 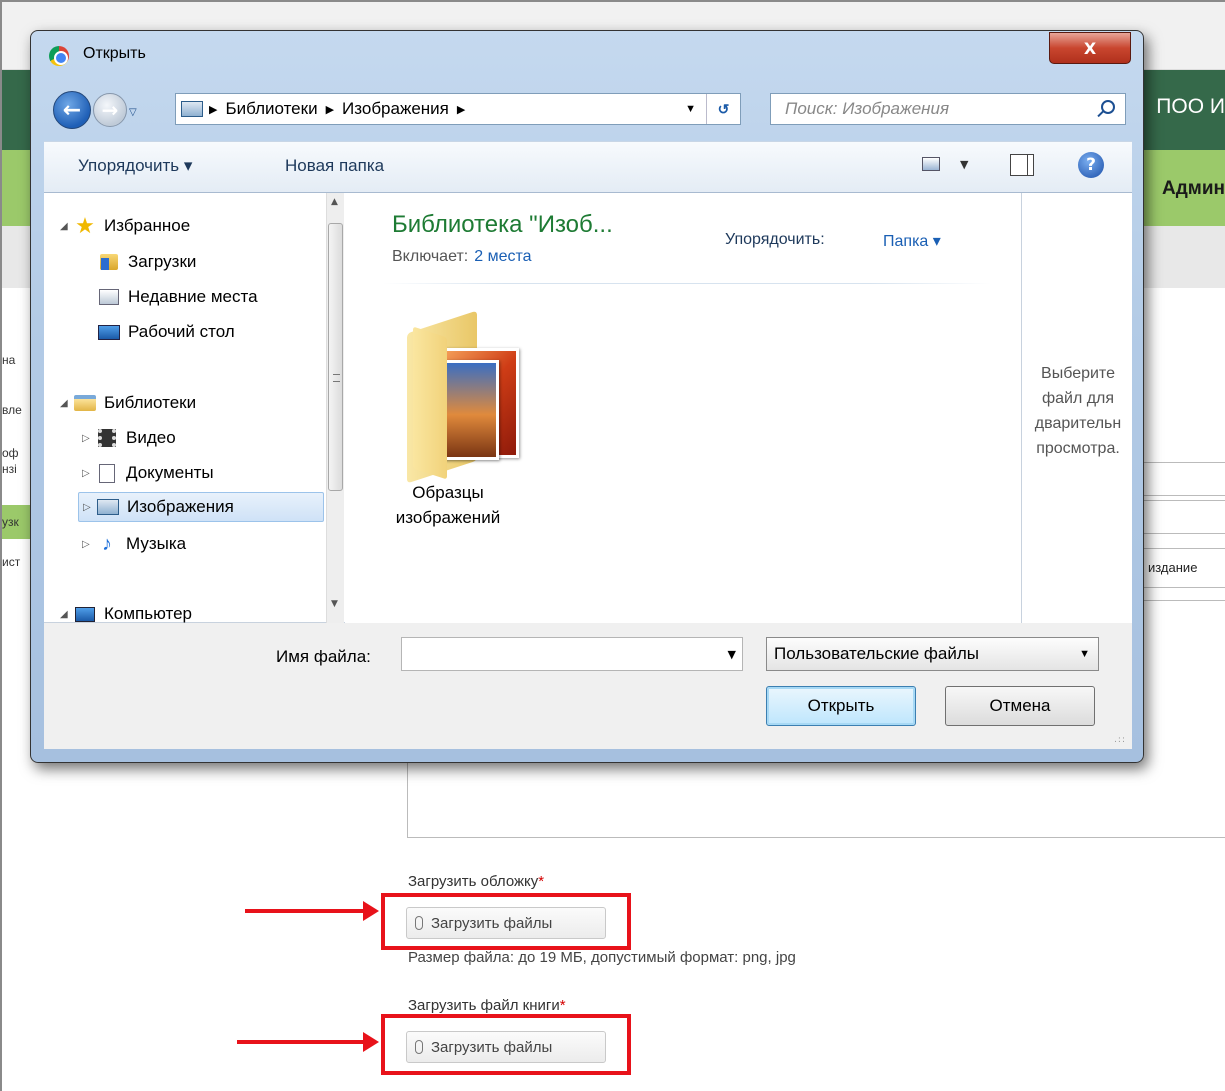 I want to click on preview-pane: Выберите файл для дварительн просмотра., so click(x=1076, y=408).